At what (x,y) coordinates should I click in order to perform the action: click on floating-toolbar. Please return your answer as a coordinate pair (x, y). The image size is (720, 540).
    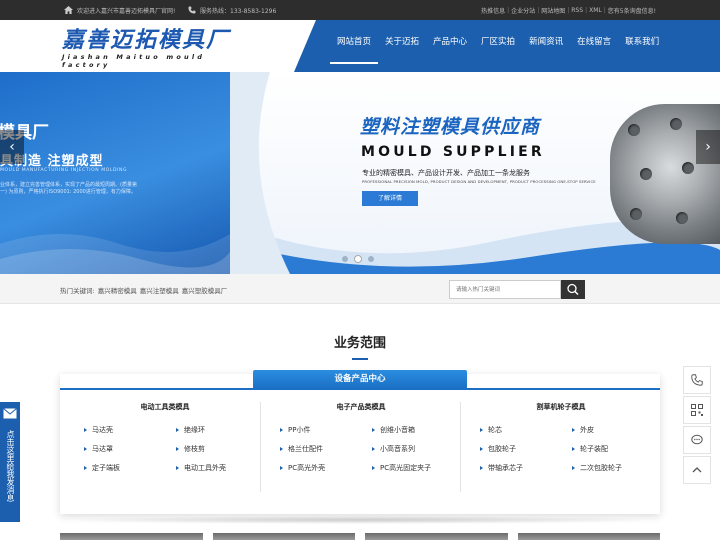
    Looking at the image, I should click on (697, 426).